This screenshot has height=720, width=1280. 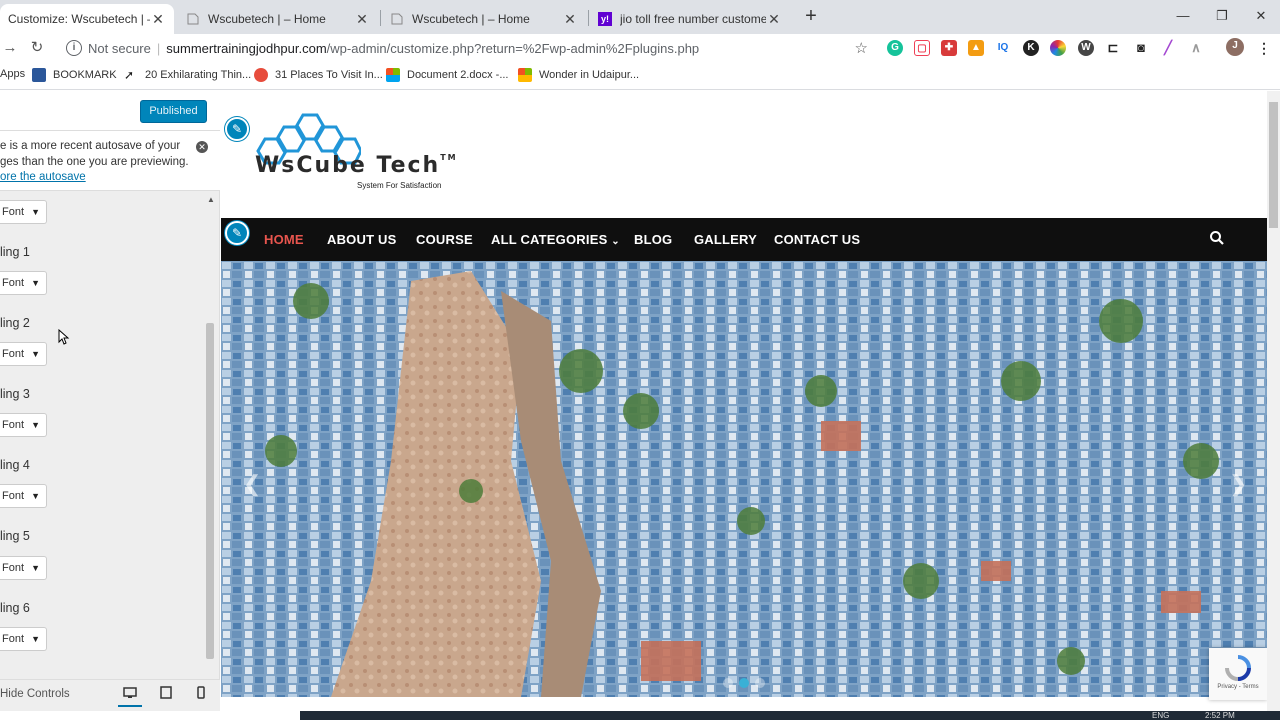 What do you see at coordinates (976, 48) in the screenshot?
I see `image-icon: ▲` at bounding box center [976, 48].